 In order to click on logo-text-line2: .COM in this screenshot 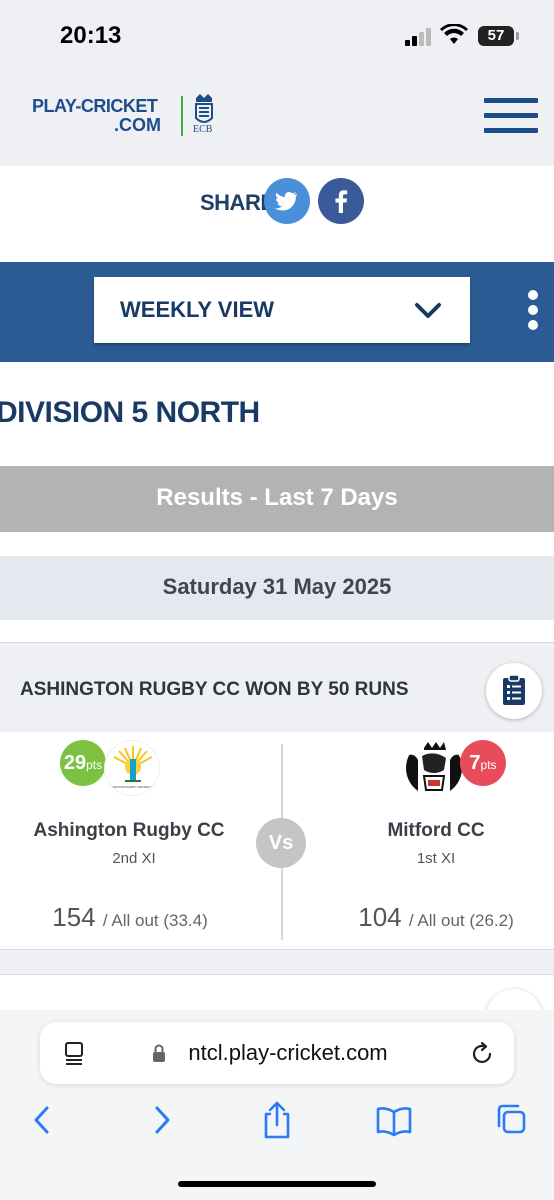, I will do `click(137, 125)`.